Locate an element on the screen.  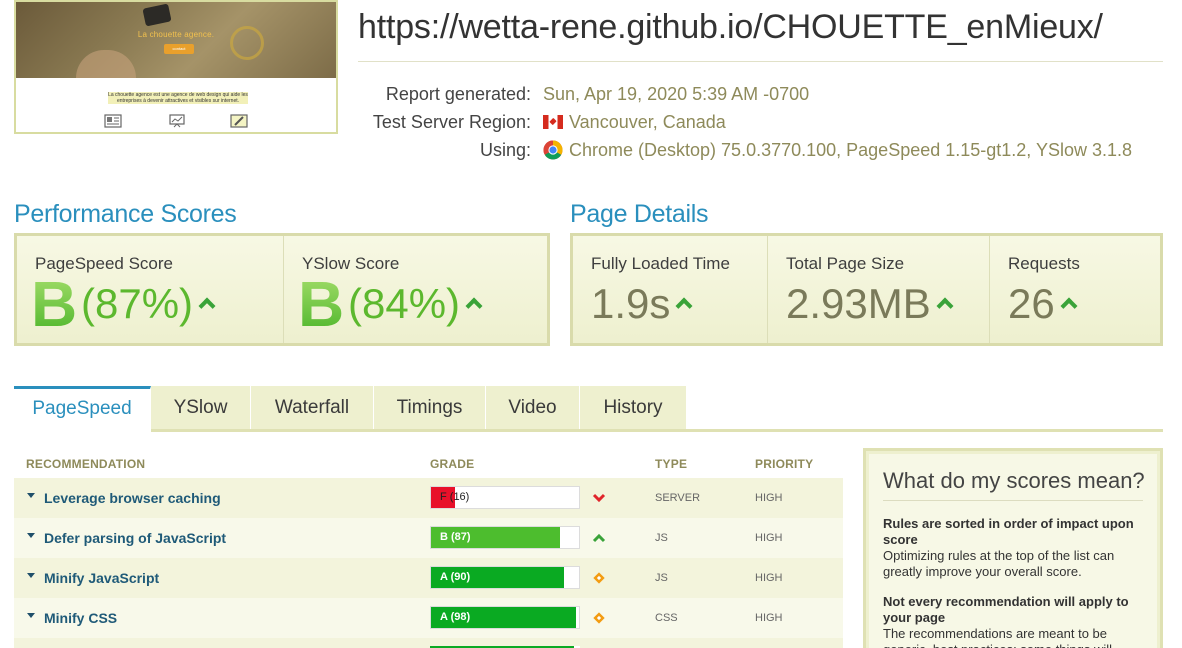
requests-value: 26 is located at coordinates (1031, 303).